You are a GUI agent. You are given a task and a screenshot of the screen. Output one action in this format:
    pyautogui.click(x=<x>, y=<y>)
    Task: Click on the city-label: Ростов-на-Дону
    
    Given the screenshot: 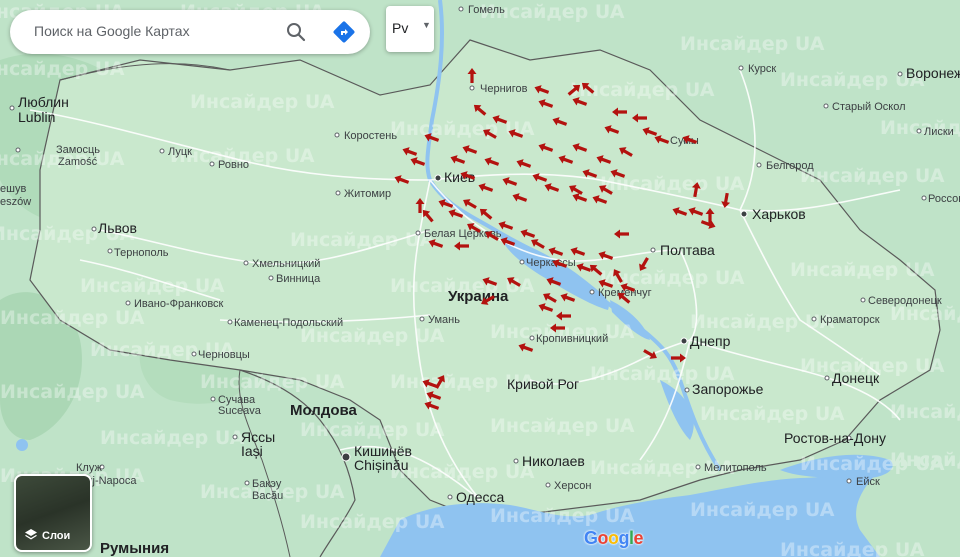 What is the action you would take?
    pyautogui.click(x=835, y=438)
    